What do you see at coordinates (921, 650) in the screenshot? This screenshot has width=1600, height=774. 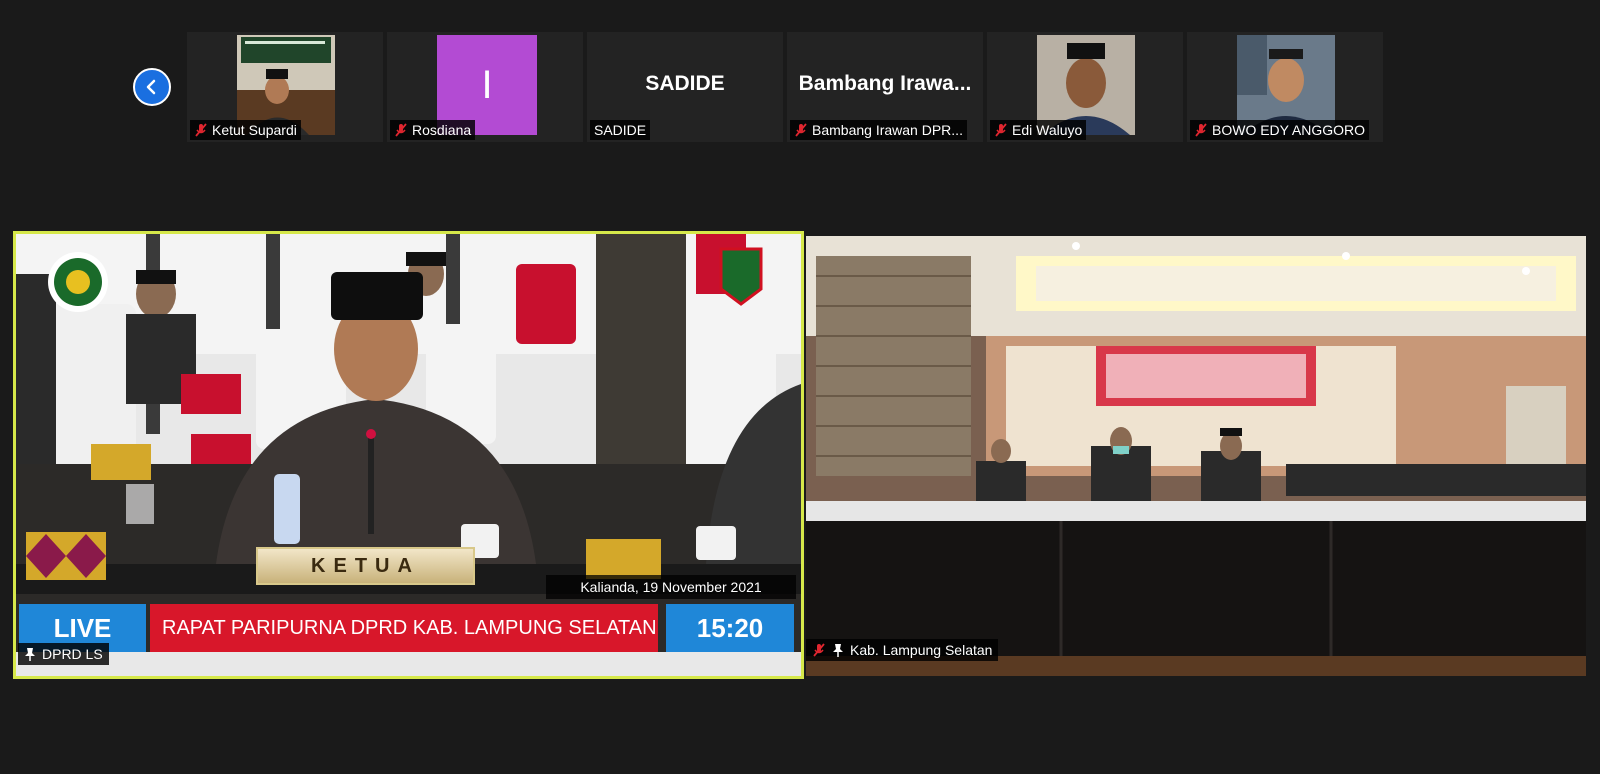 I see `video-name: Kab. Lampung Selatan` at bounding box center [921, 650].